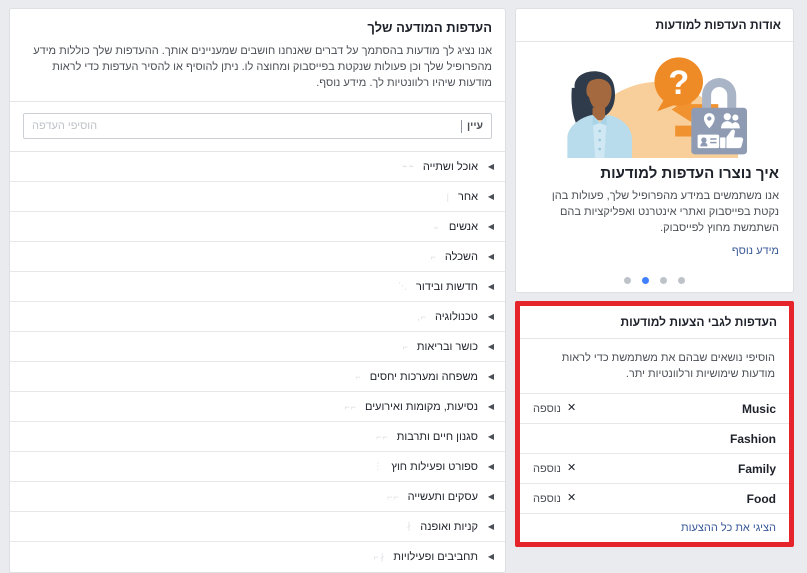 This screenshot has height=573, width=807. What do you see at coordinates (429, 27) in the screenshot?
I see `page-title: העדפות המודעה שלך` at bounding box center [429, 27].